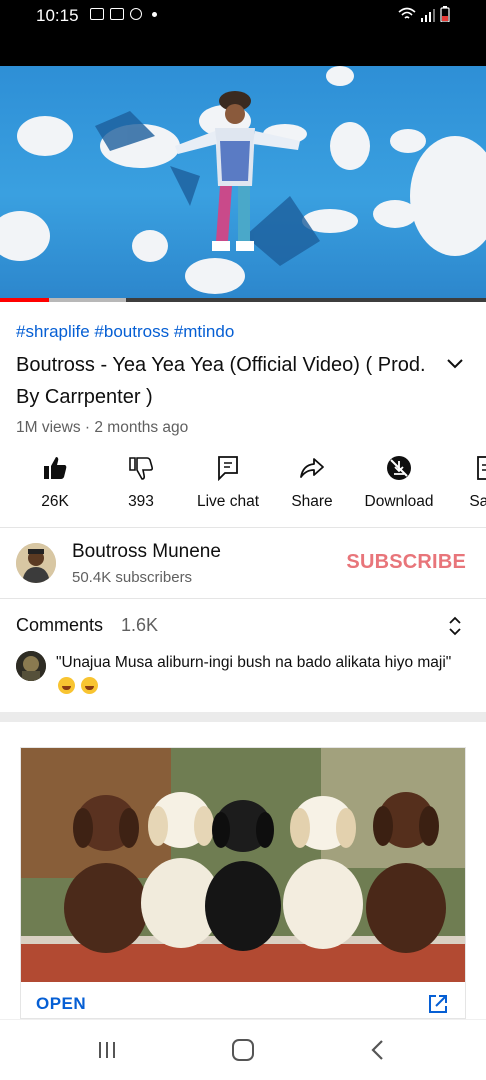  What do you see at coordinates (406, 562) in the screenshot?
I see `subscribe-button: SUBSCRIBE` at bounding box center [406, 562].